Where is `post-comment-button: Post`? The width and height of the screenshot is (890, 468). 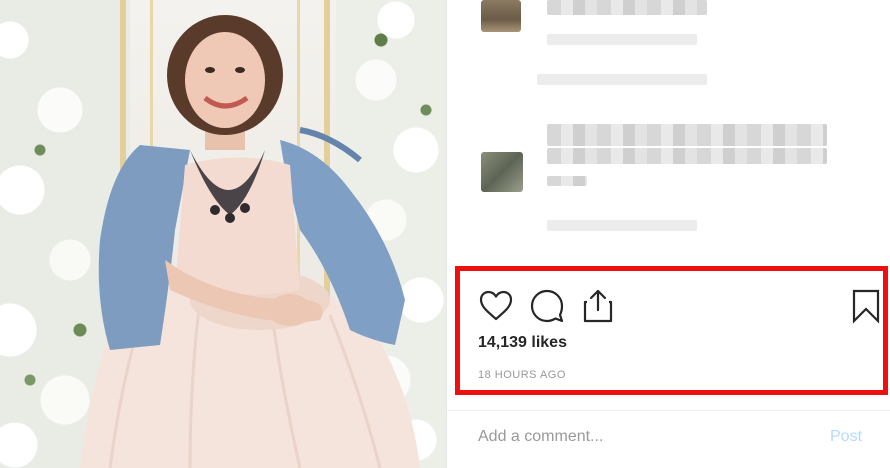
post-comment-button: Post is located at coordinates (846, 437).